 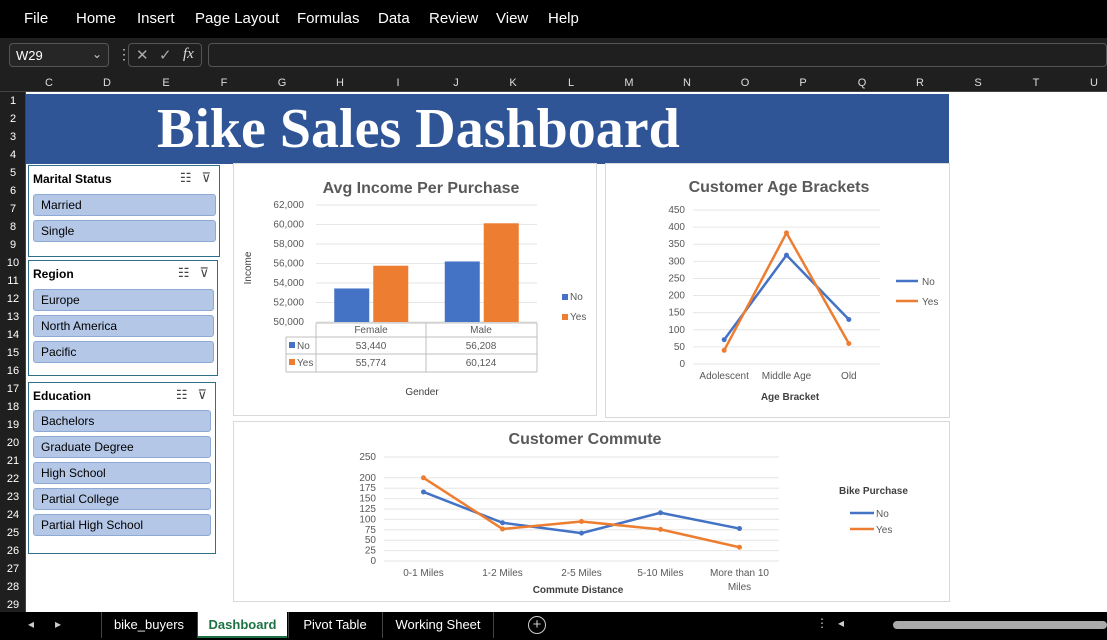 What do you see at coordinates (1094, 83) in the screenshot?
I see `column-header: U` at bounding box center [1094, 83].